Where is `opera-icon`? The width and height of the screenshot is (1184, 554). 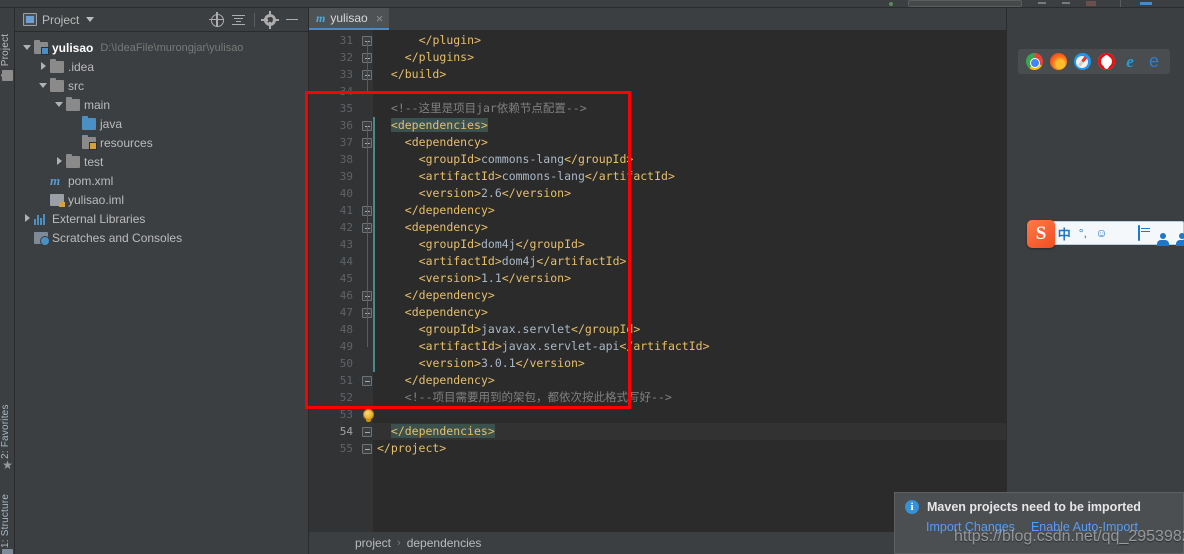 opera-icon is located at coordinates (1106, 61).